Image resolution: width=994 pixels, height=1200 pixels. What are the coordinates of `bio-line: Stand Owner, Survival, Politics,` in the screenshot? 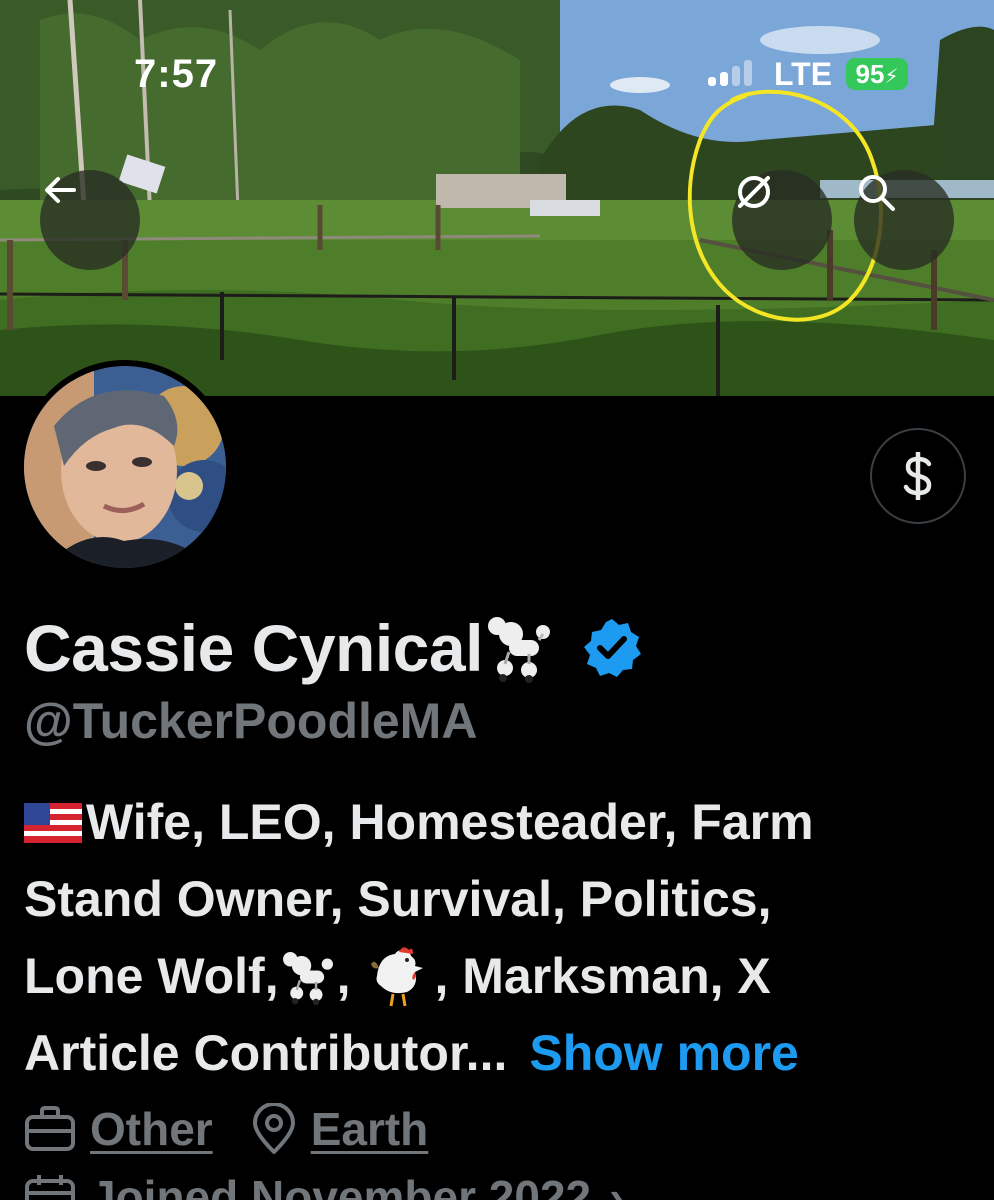 It's located at (499, 899).